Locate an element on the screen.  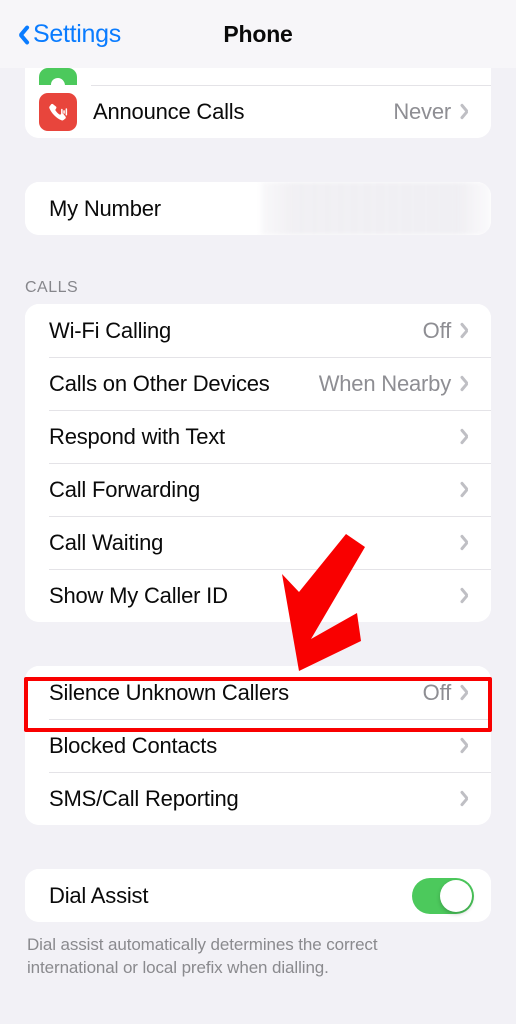
dial-assist-group: Dial Assist is located at coordinates (258, 895).